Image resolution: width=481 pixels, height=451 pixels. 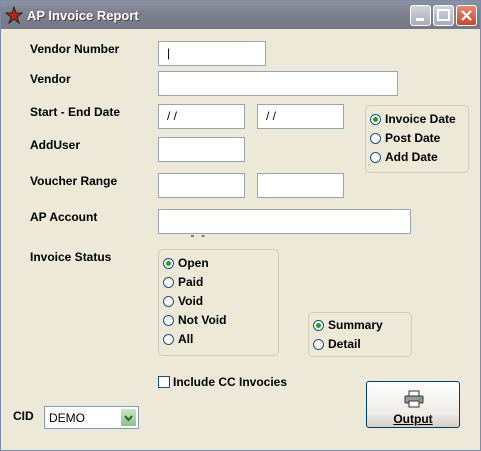 I want to click on radio-detail-label: Detail, so click(x=344, y=344).